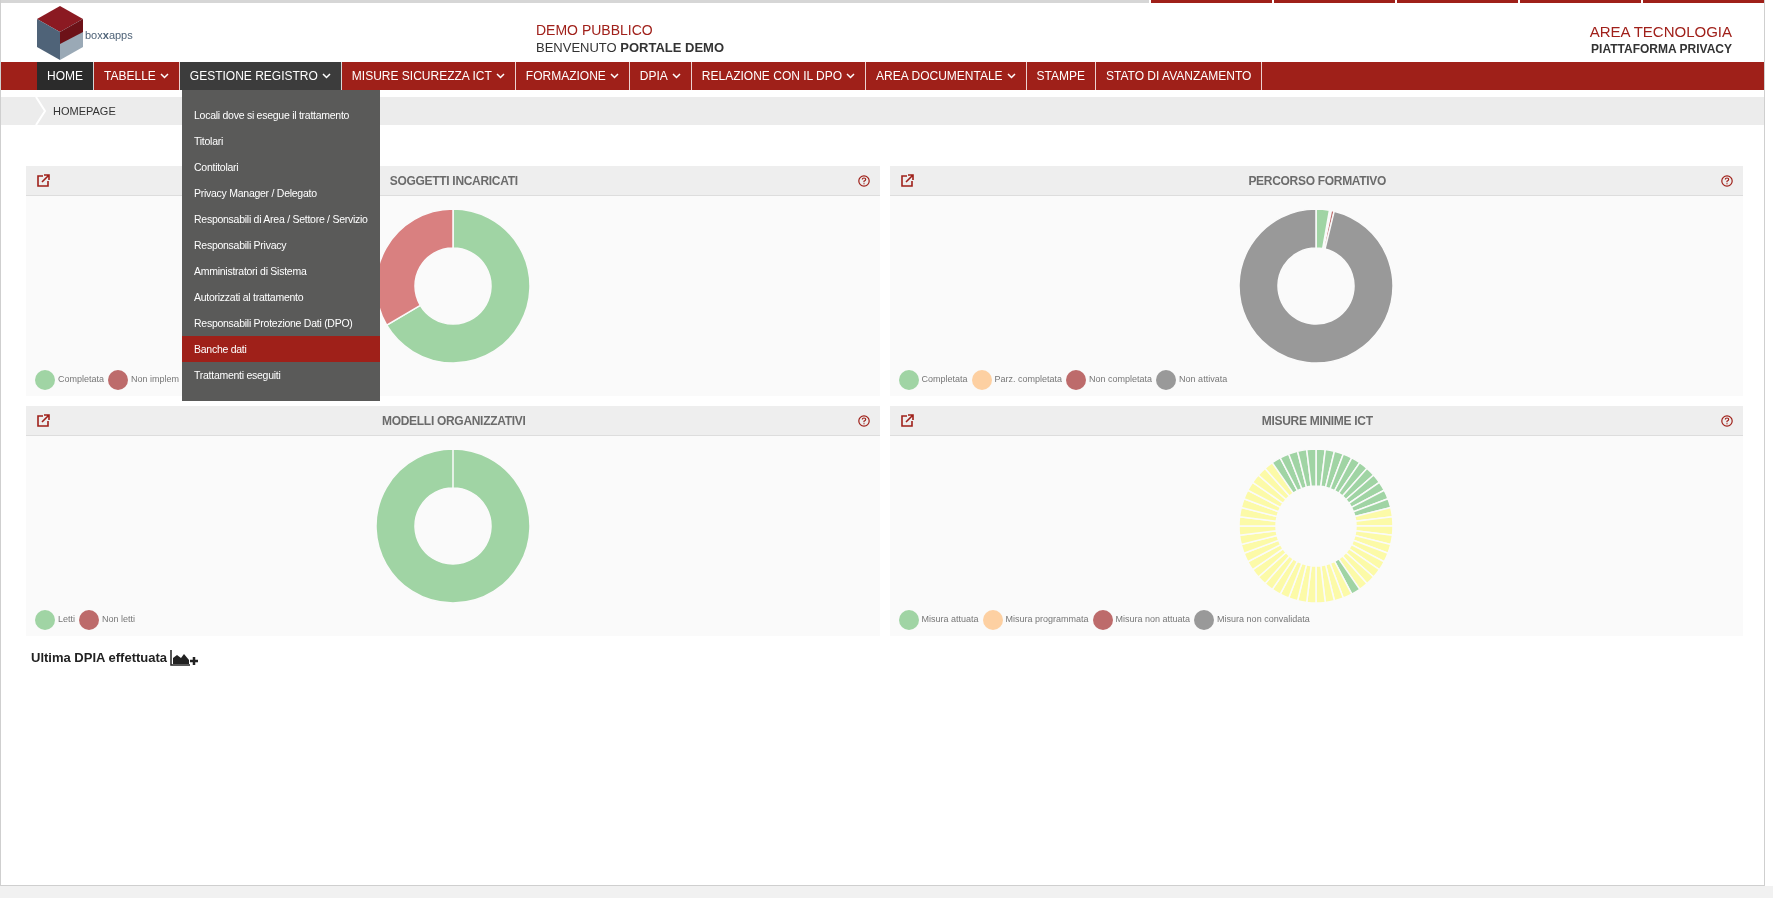  Describe the element at coordinates (595, 30) in the screenshot. I see `portal-title: DEMO PUBBLICO` at that location.